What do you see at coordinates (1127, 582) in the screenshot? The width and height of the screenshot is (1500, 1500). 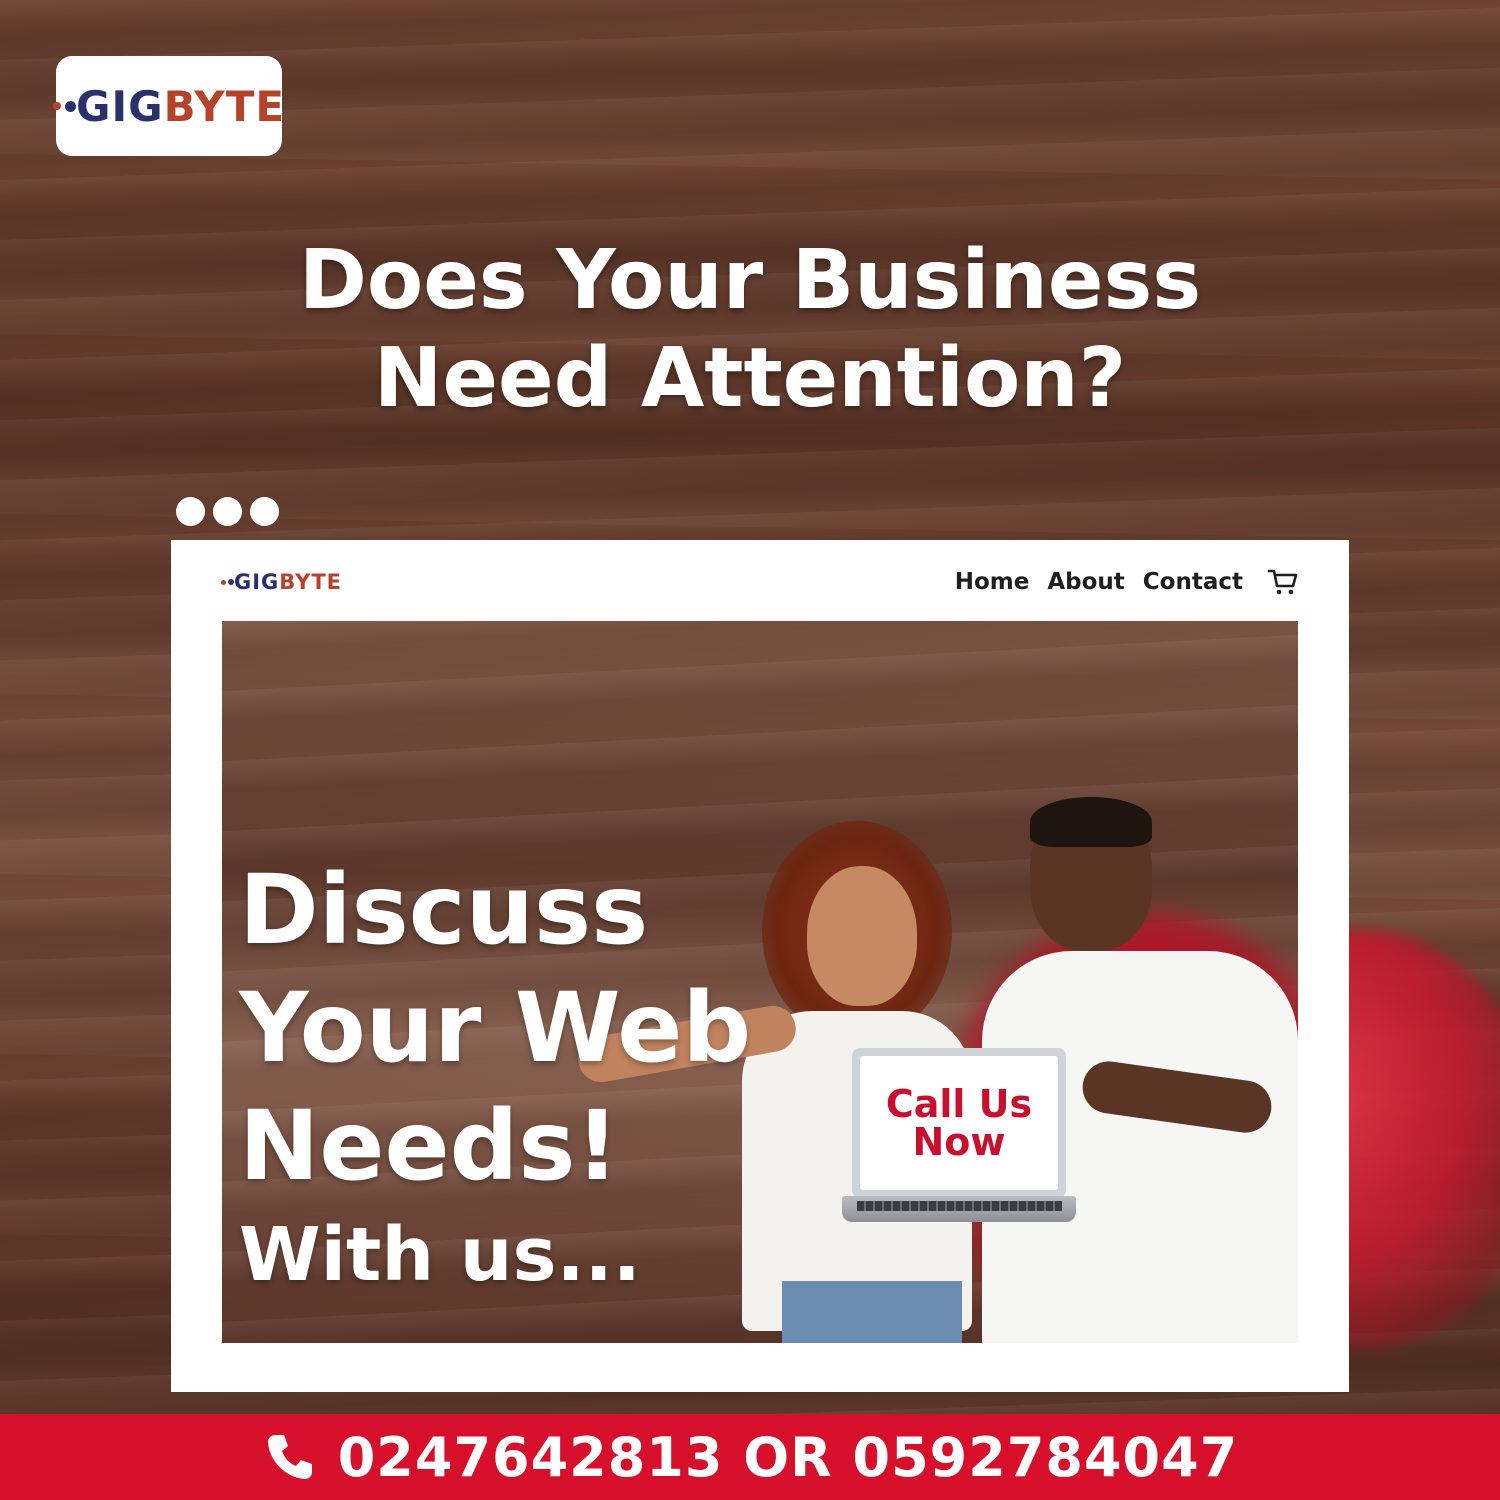 I see `site-nav: Home About Contact` at bounding box center [1127, 582].